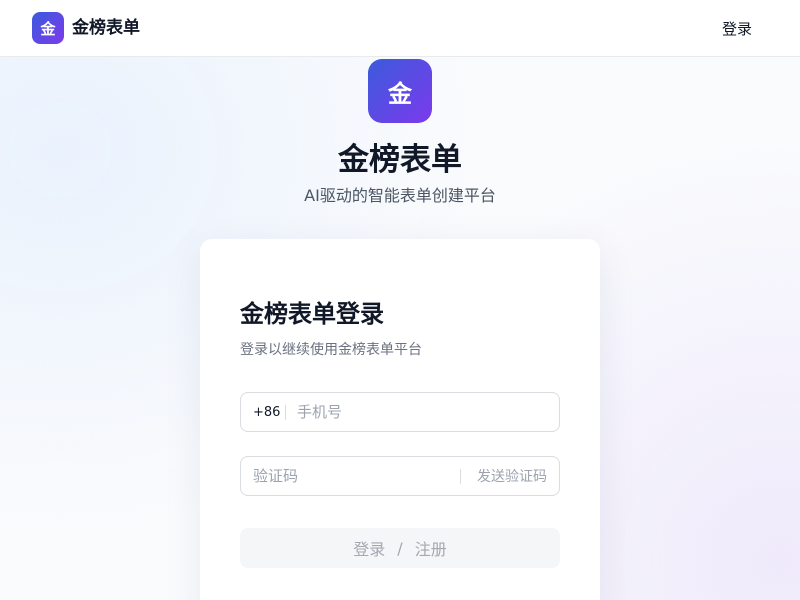  I want to click on login-card-subtitle: 登录以继续使用金榜表单平台, so click(331, 350).